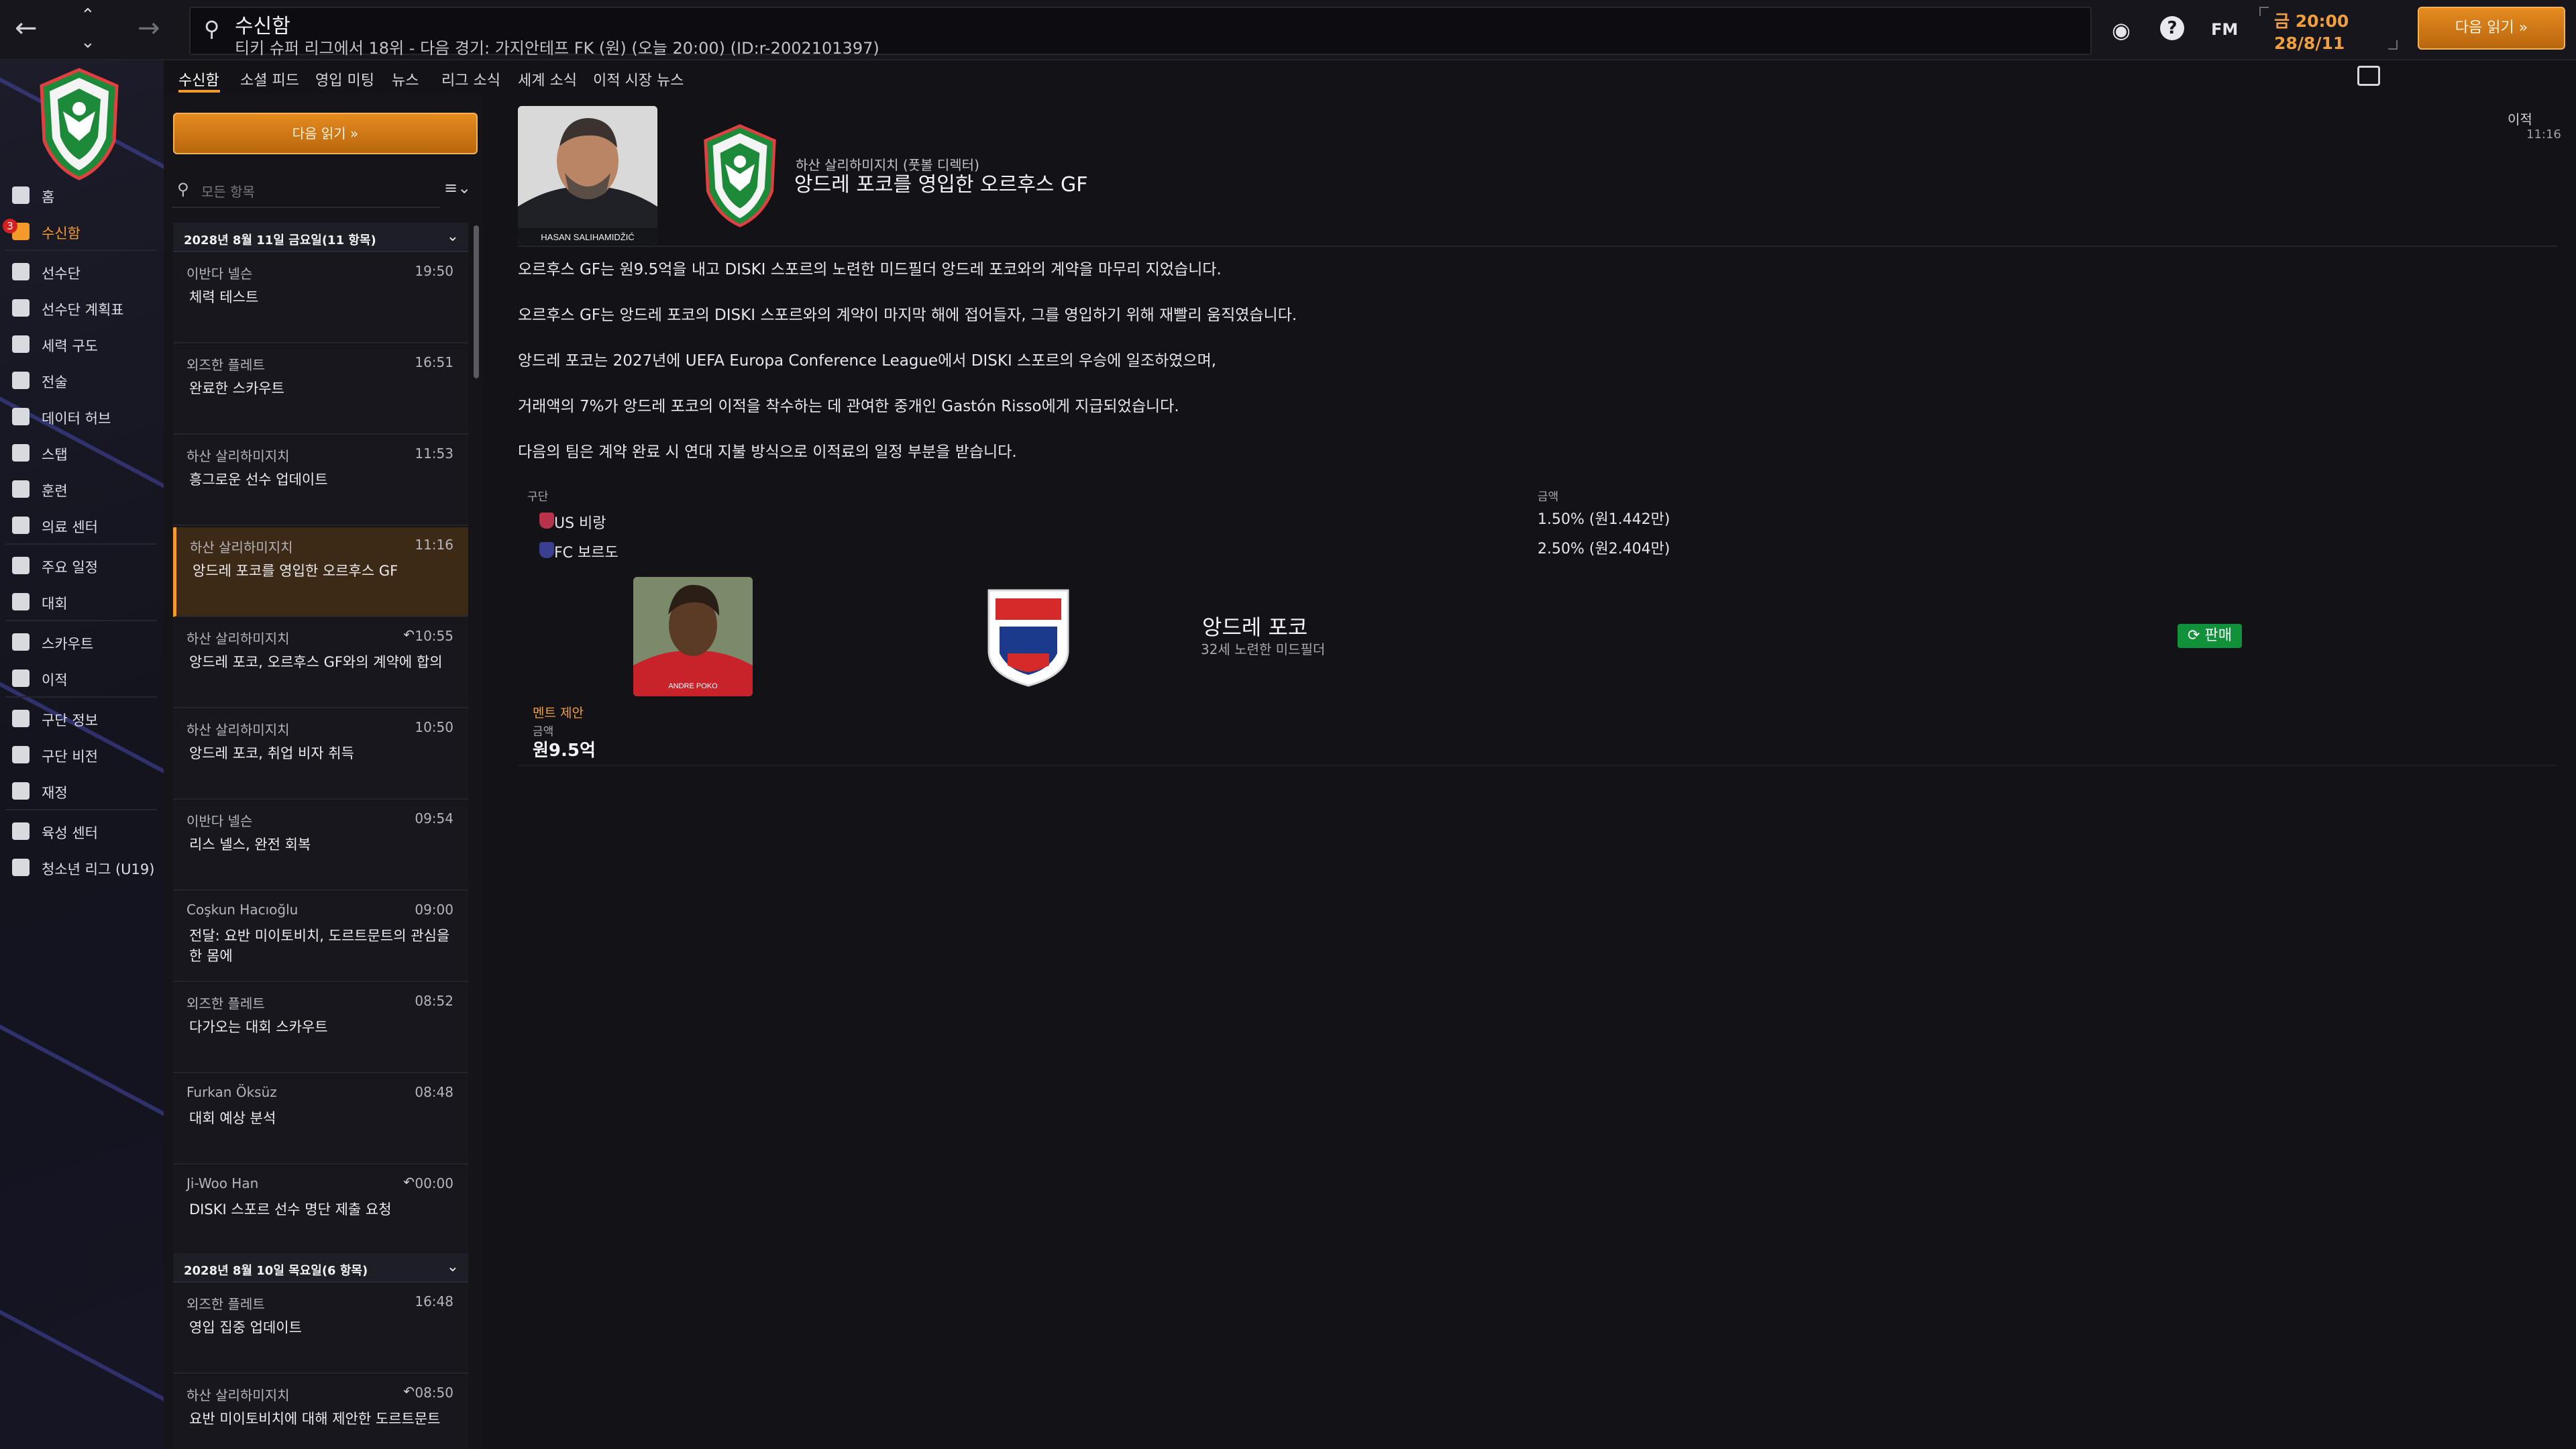  Describe the element at coordinates (306, 189) in the screenshot. I see `filter-field: ⚲ 모든 항목` at that location.